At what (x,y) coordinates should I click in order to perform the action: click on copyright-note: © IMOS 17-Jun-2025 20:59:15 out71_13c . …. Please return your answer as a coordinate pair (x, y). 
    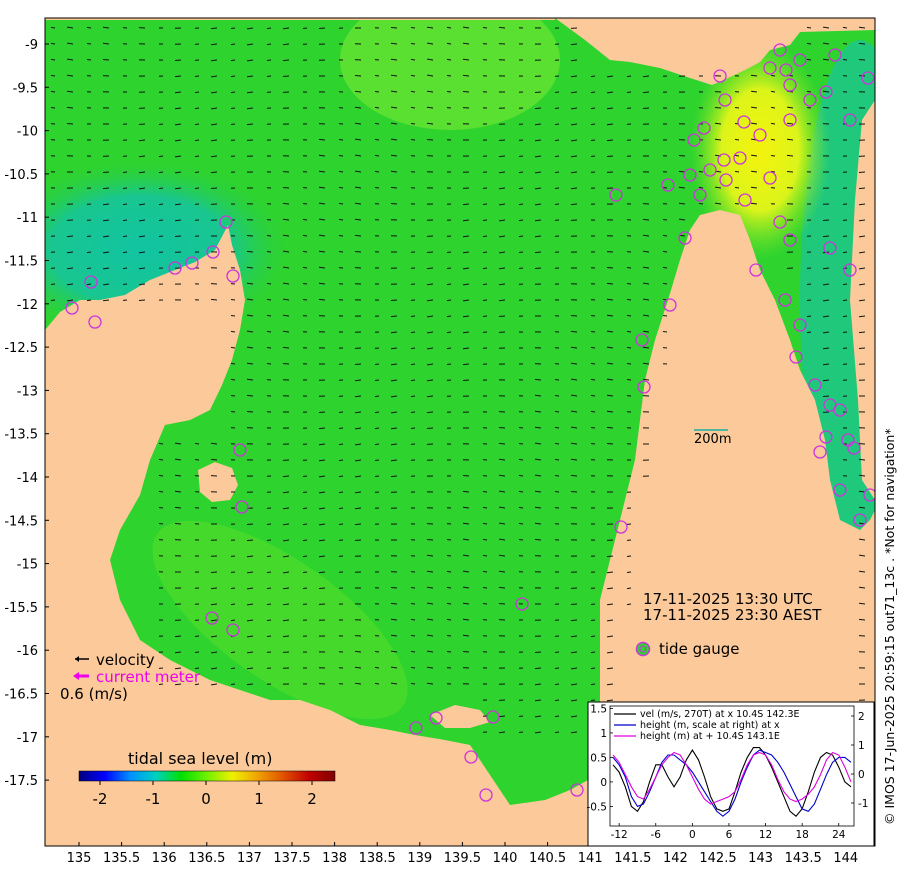
    Looking at the image, I should click on (889, 626).